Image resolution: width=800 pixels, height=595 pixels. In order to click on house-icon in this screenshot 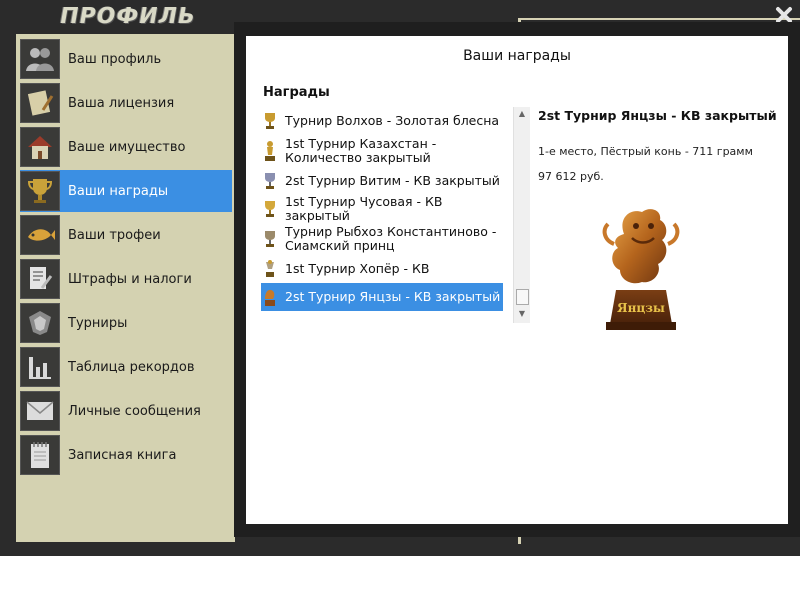, I will do `click(40, 147)`.